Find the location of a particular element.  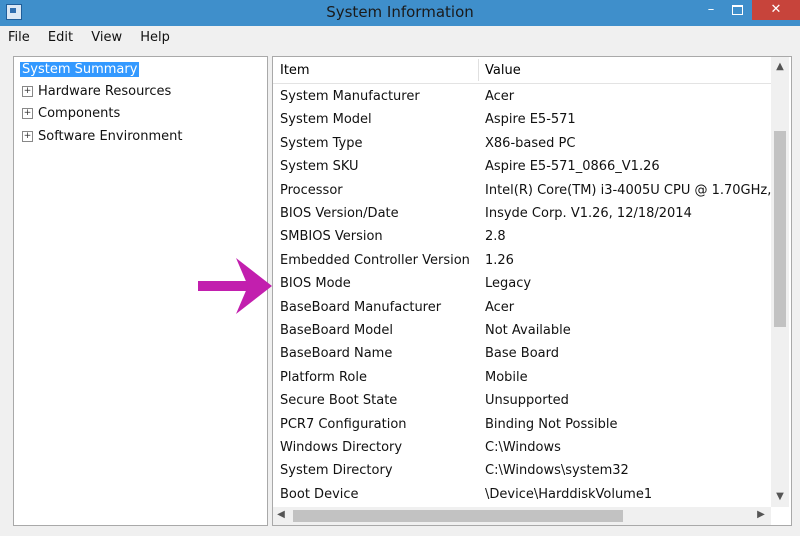

vertical-scrollbar: ▲ ▼ is located at coordinates (780, 282).